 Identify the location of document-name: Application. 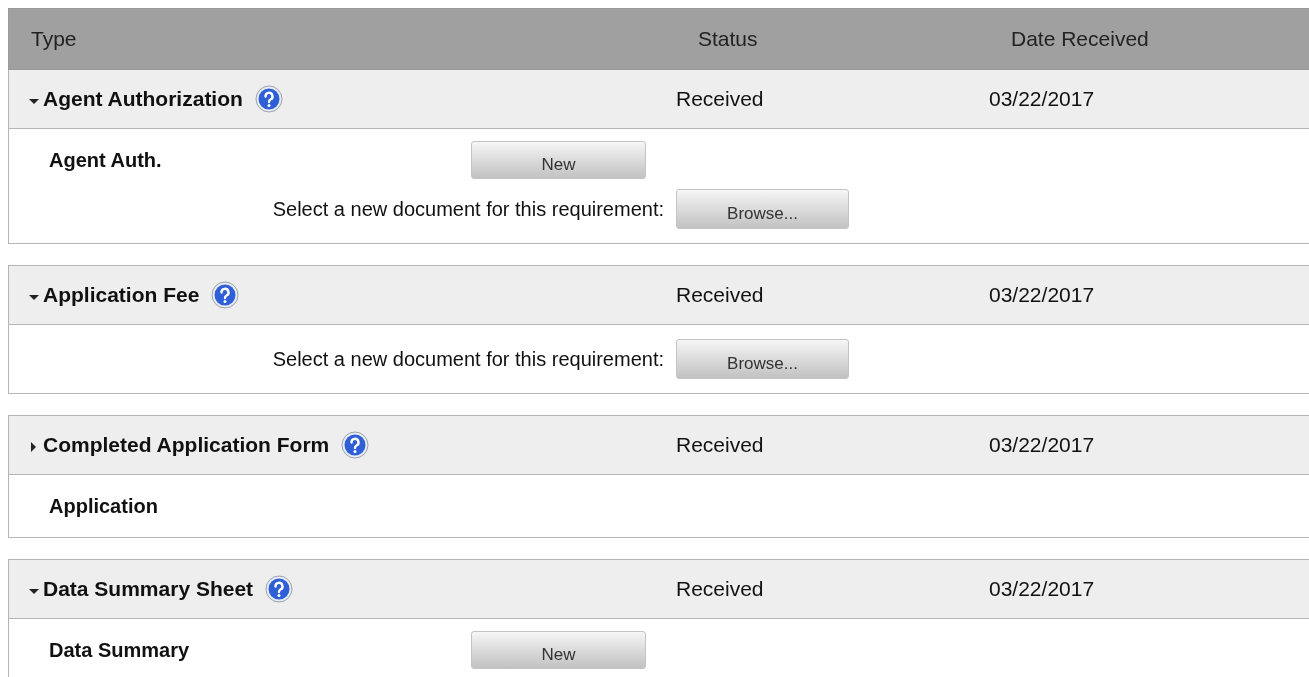
(104, 506).